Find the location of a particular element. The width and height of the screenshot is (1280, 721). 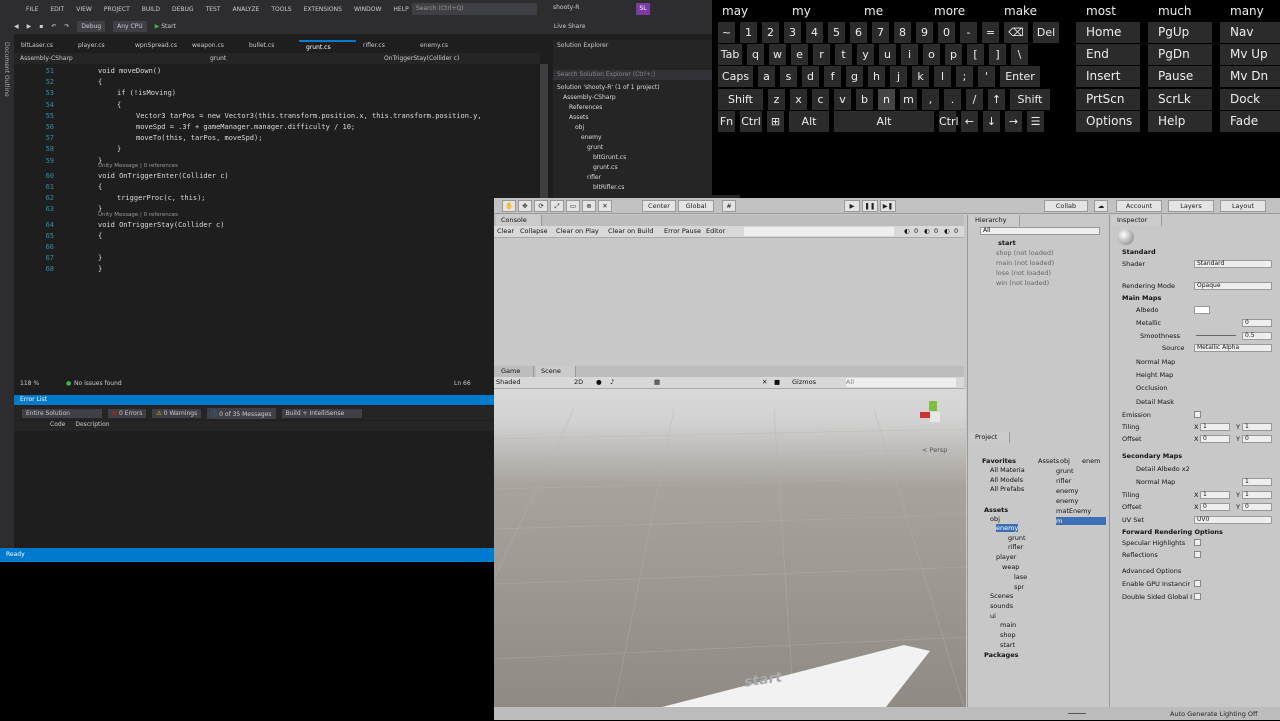

project-tree-item: player is located at coordinates (1006, 557).